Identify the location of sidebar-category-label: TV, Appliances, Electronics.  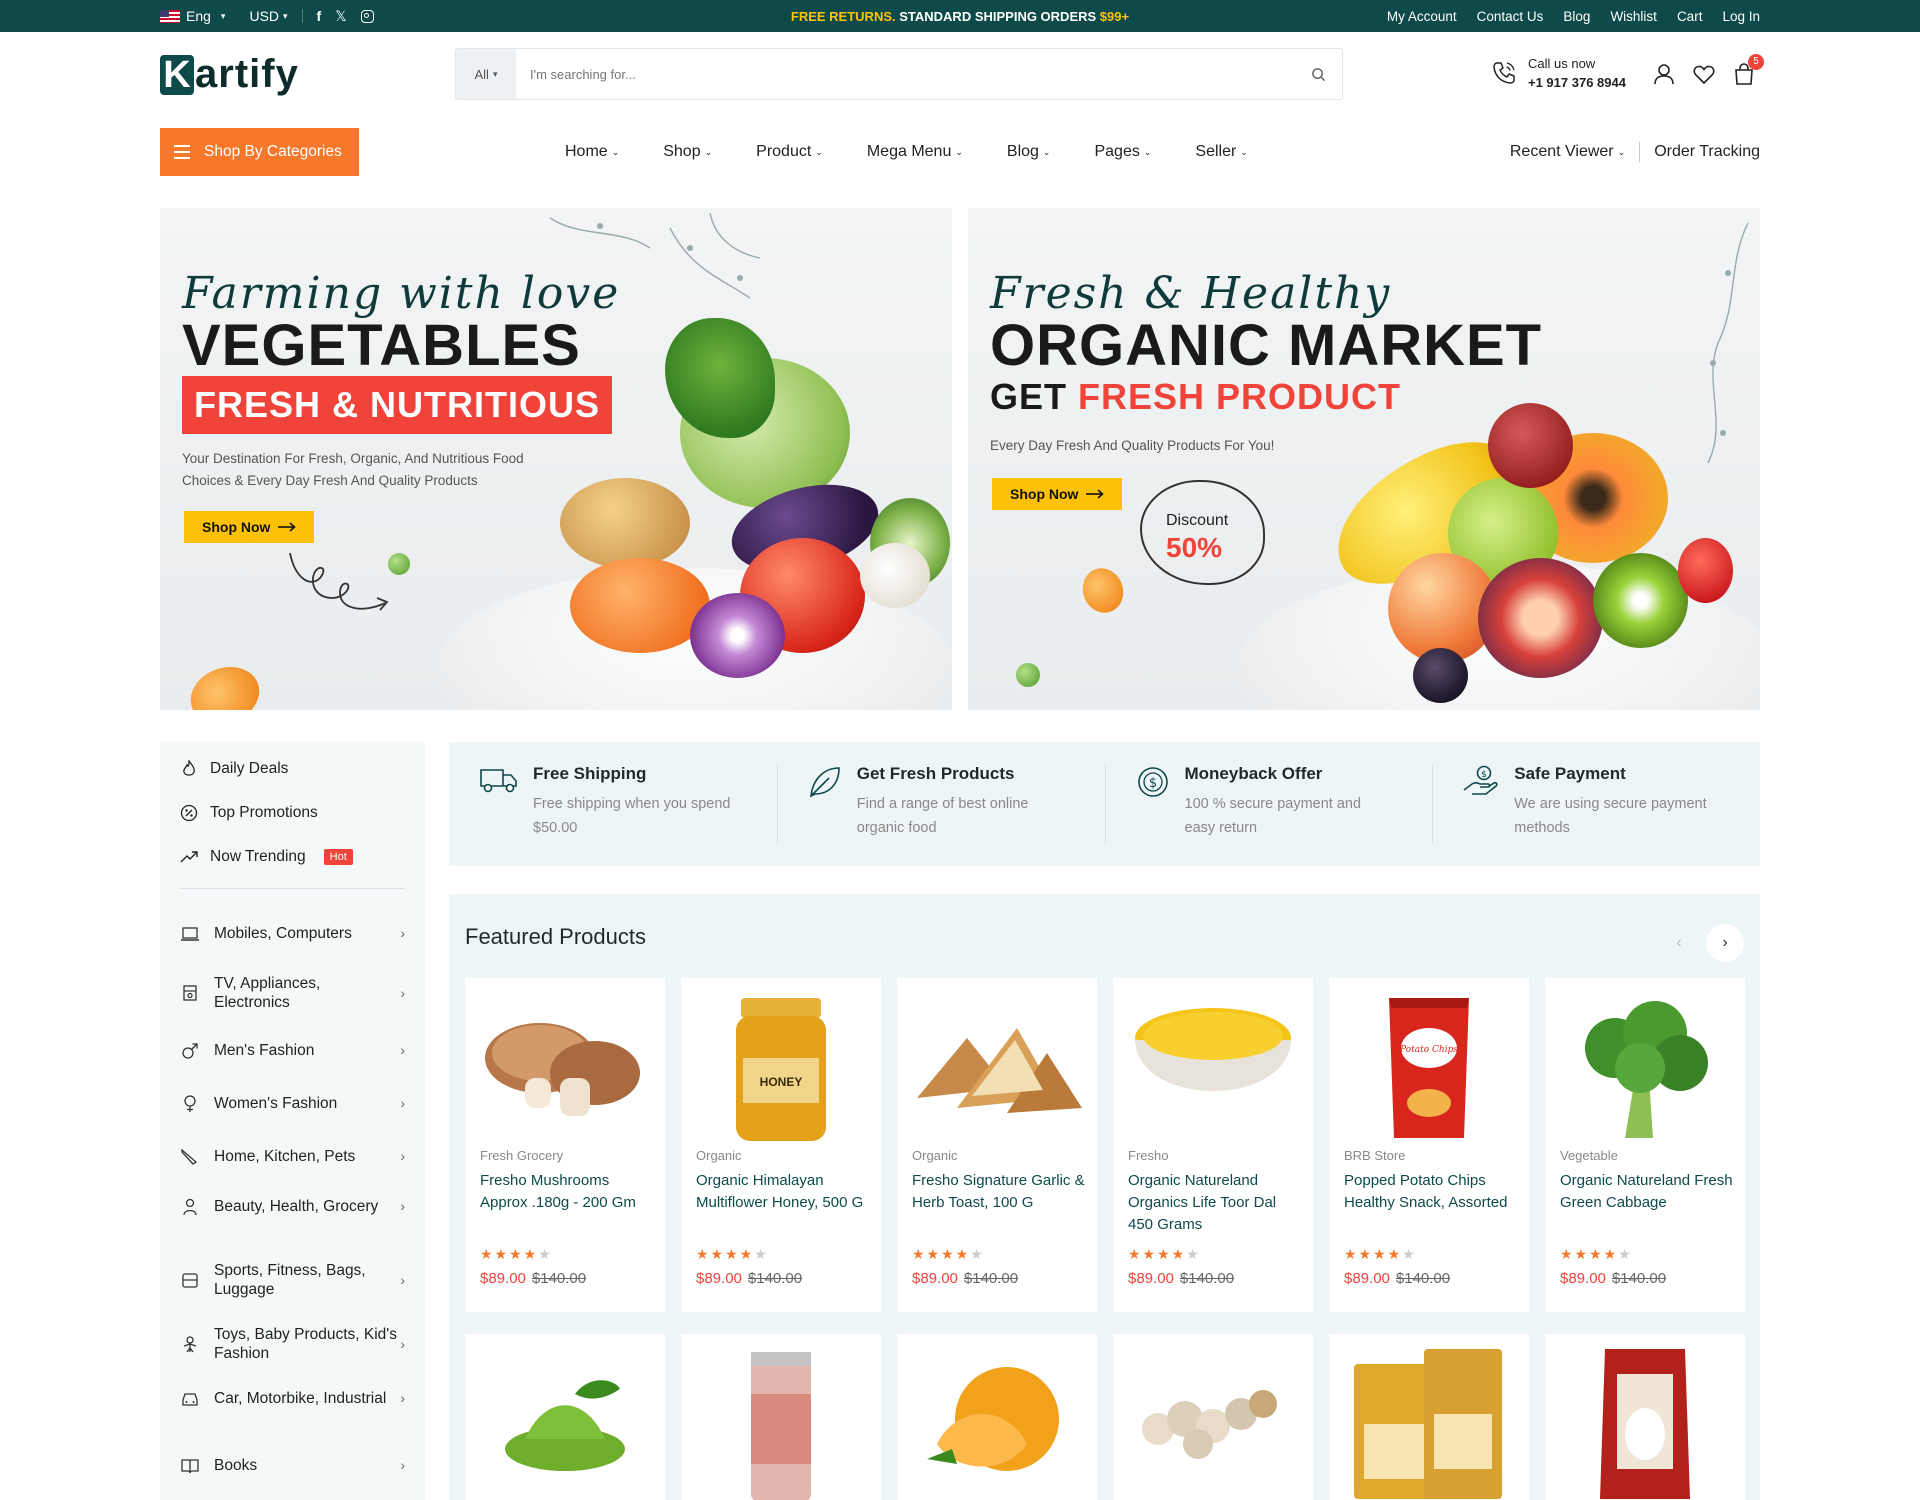
(267, 993).